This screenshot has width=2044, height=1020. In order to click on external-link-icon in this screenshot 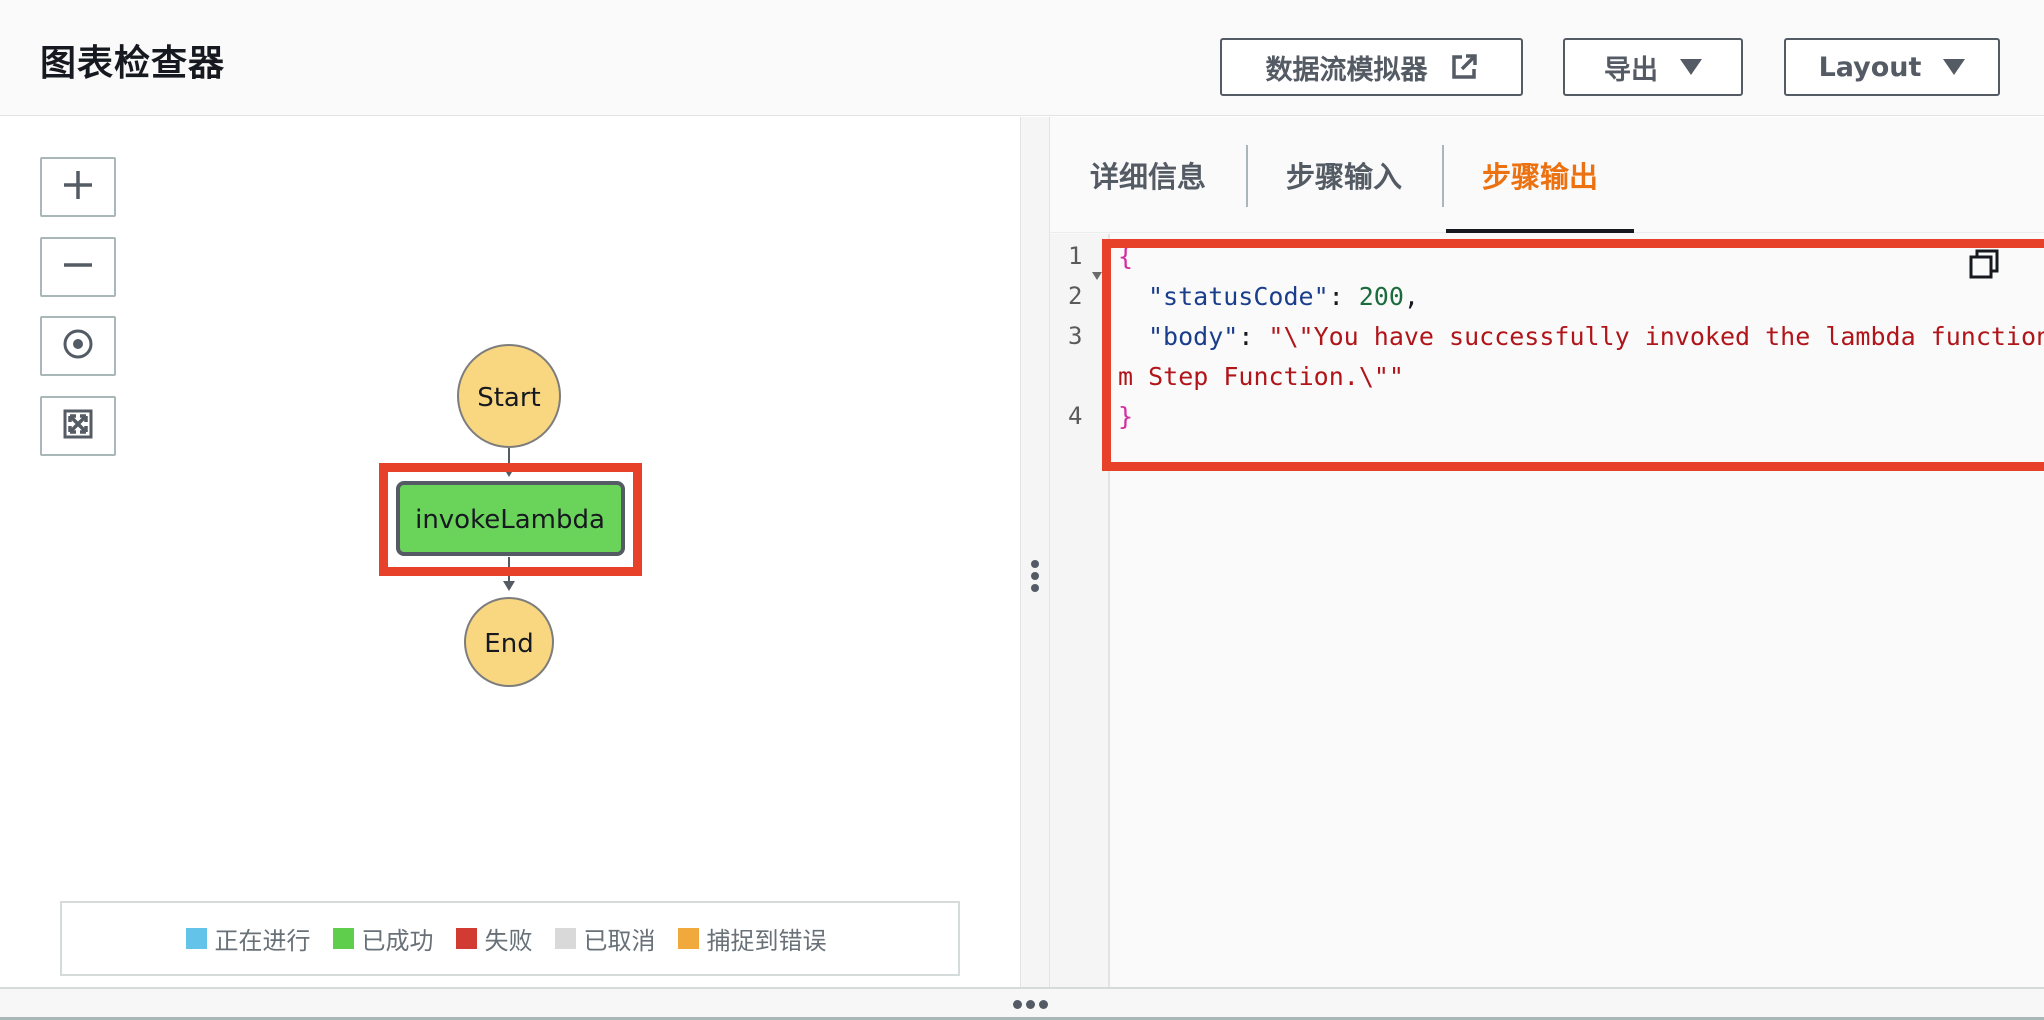, I will do `click(1464, 67)`.